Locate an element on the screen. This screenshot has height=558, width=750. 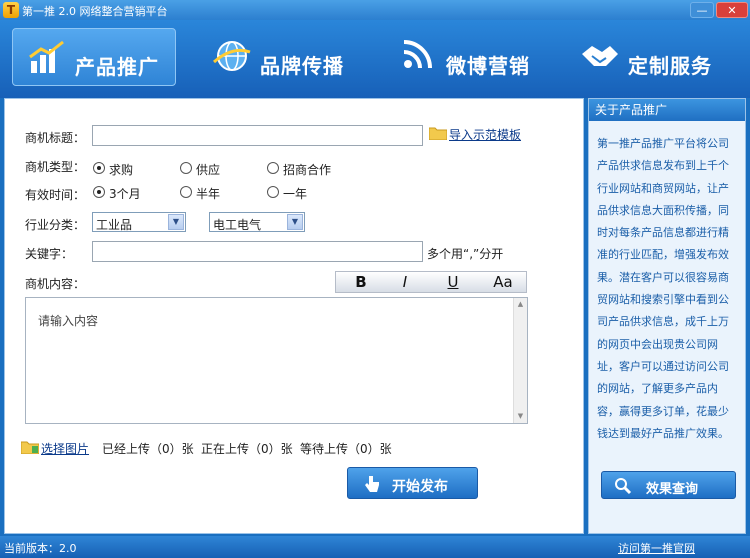
period-label: 有效时间： is located at coordinates (55, 195).